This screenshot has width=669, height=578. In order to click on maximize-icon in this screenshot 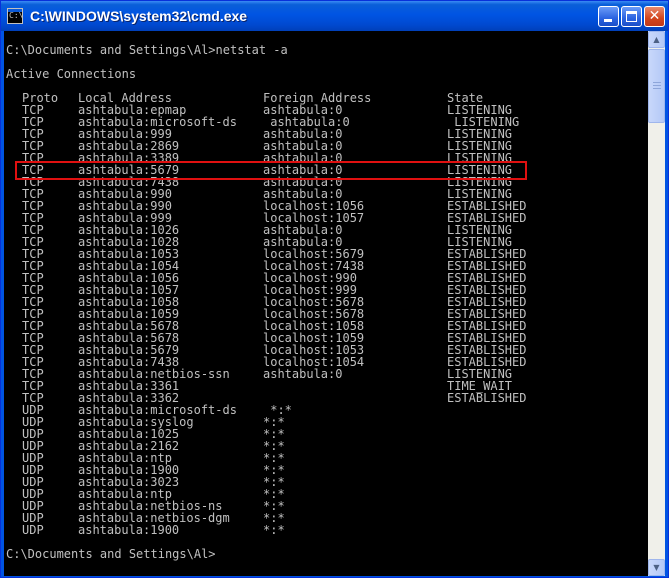, I will do `click(631, 16)`.